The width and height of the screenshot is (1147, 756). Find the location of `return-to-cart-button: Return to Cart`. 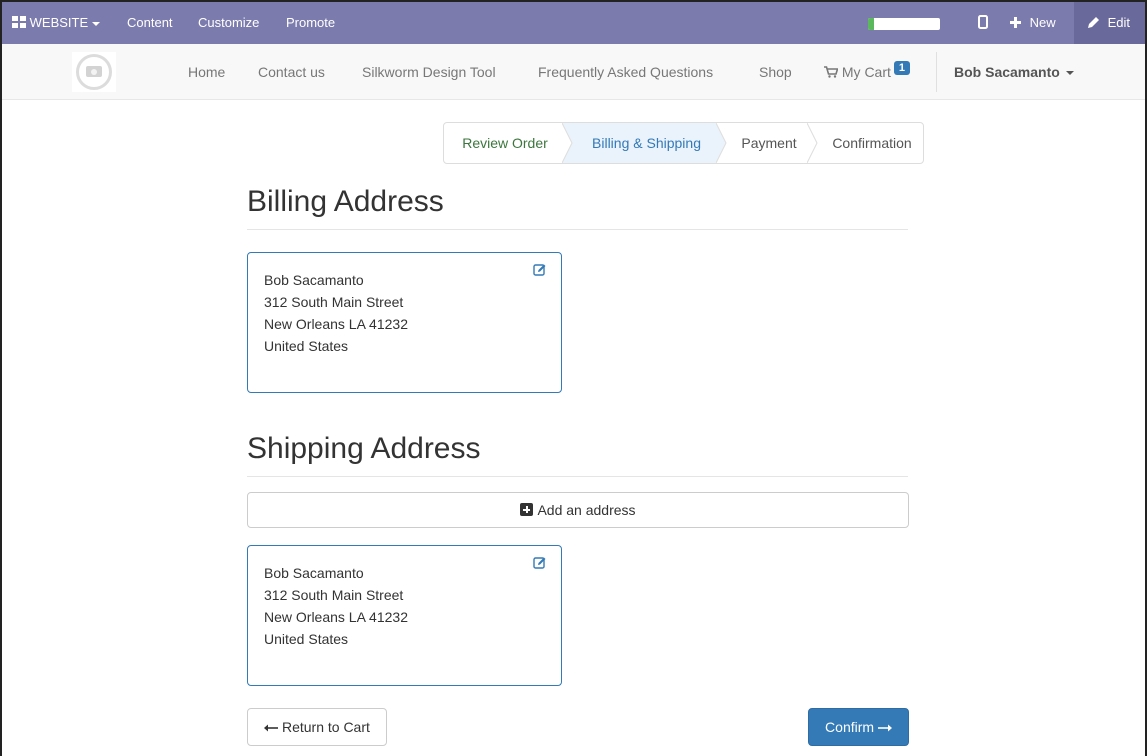

return-to-cart-button: Return to Cart is located at coordinates (317, 727).